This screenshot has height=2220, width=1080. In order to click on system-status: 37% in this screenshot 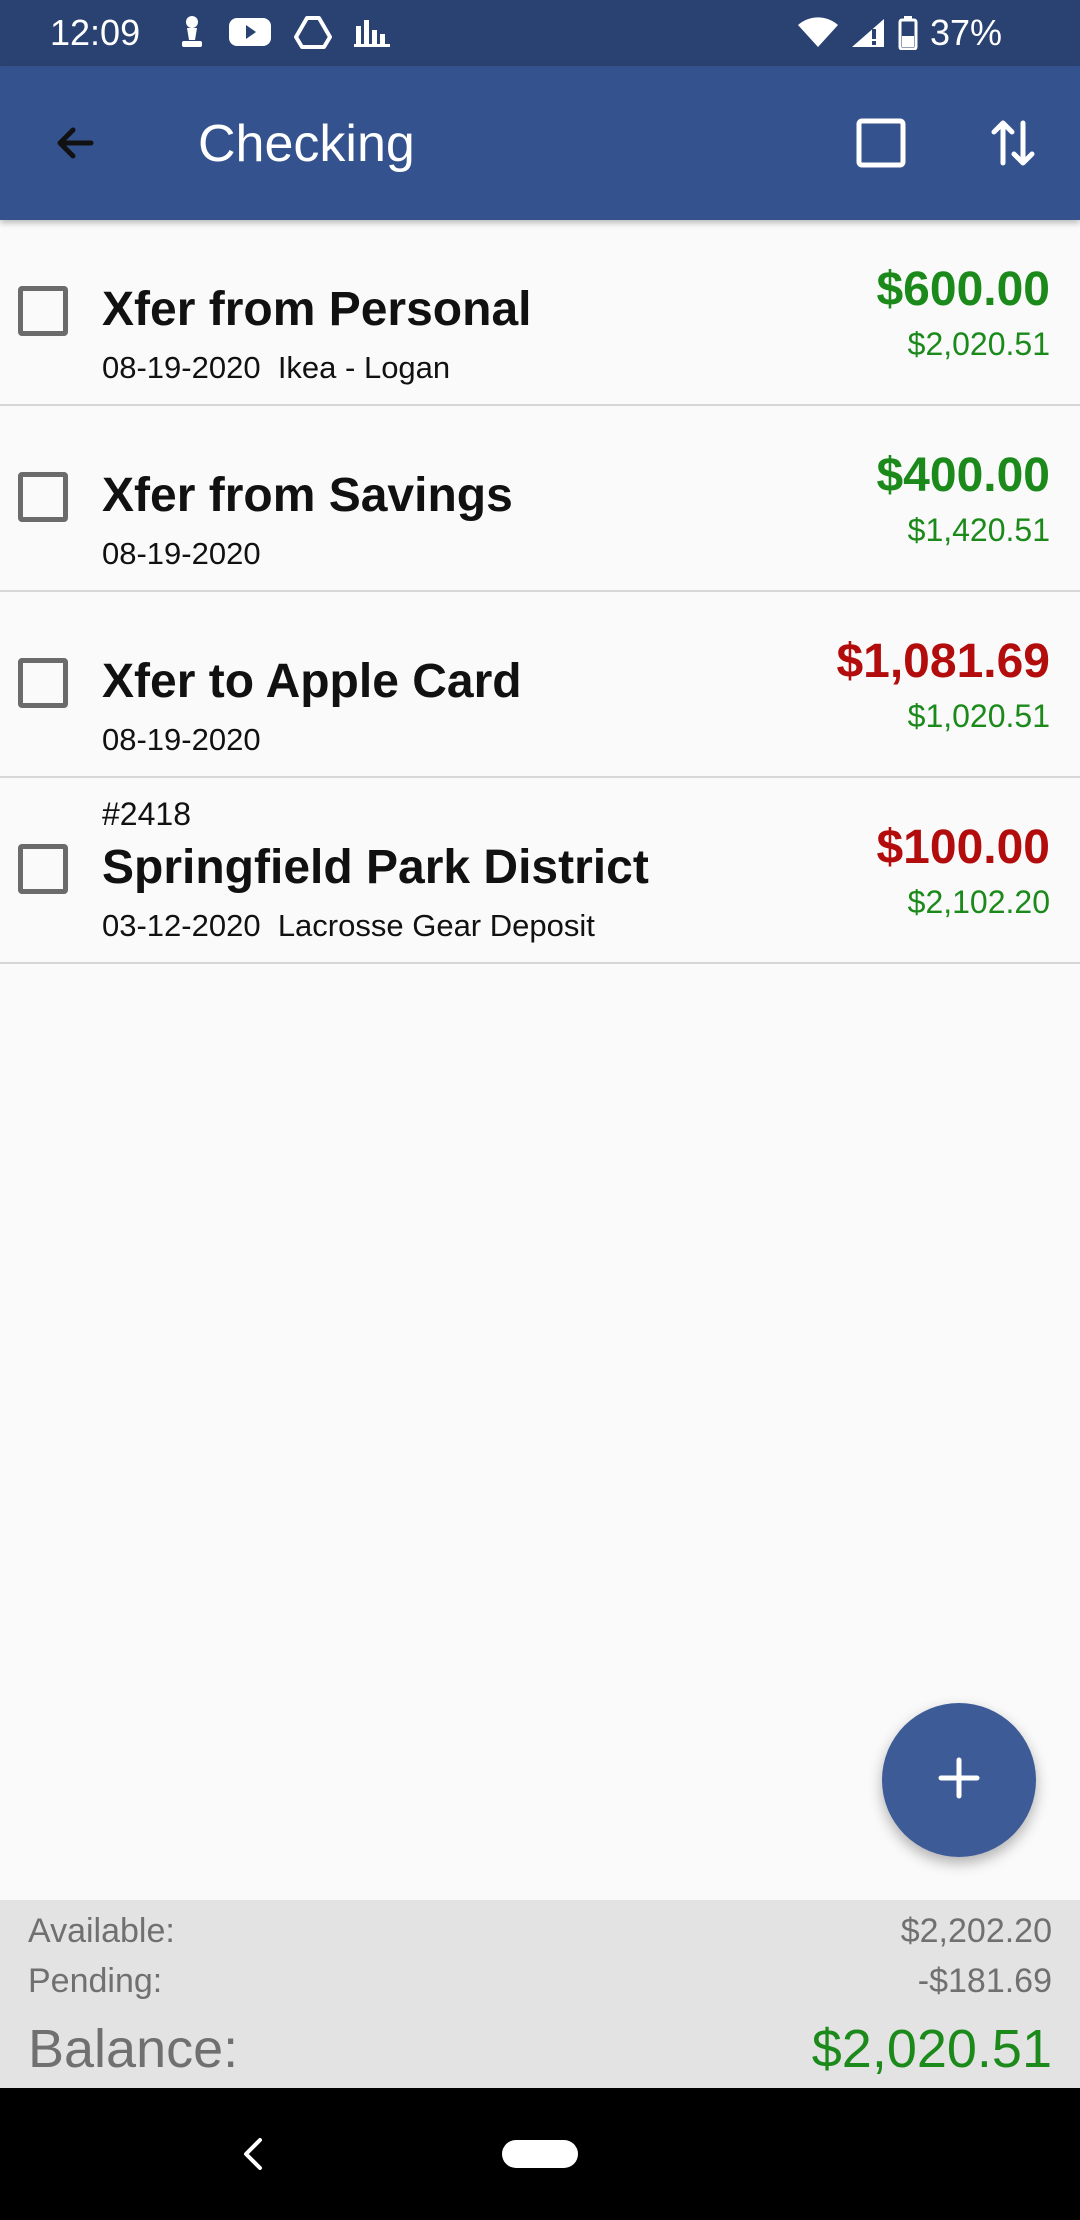, I will do `click(899, 33)`.